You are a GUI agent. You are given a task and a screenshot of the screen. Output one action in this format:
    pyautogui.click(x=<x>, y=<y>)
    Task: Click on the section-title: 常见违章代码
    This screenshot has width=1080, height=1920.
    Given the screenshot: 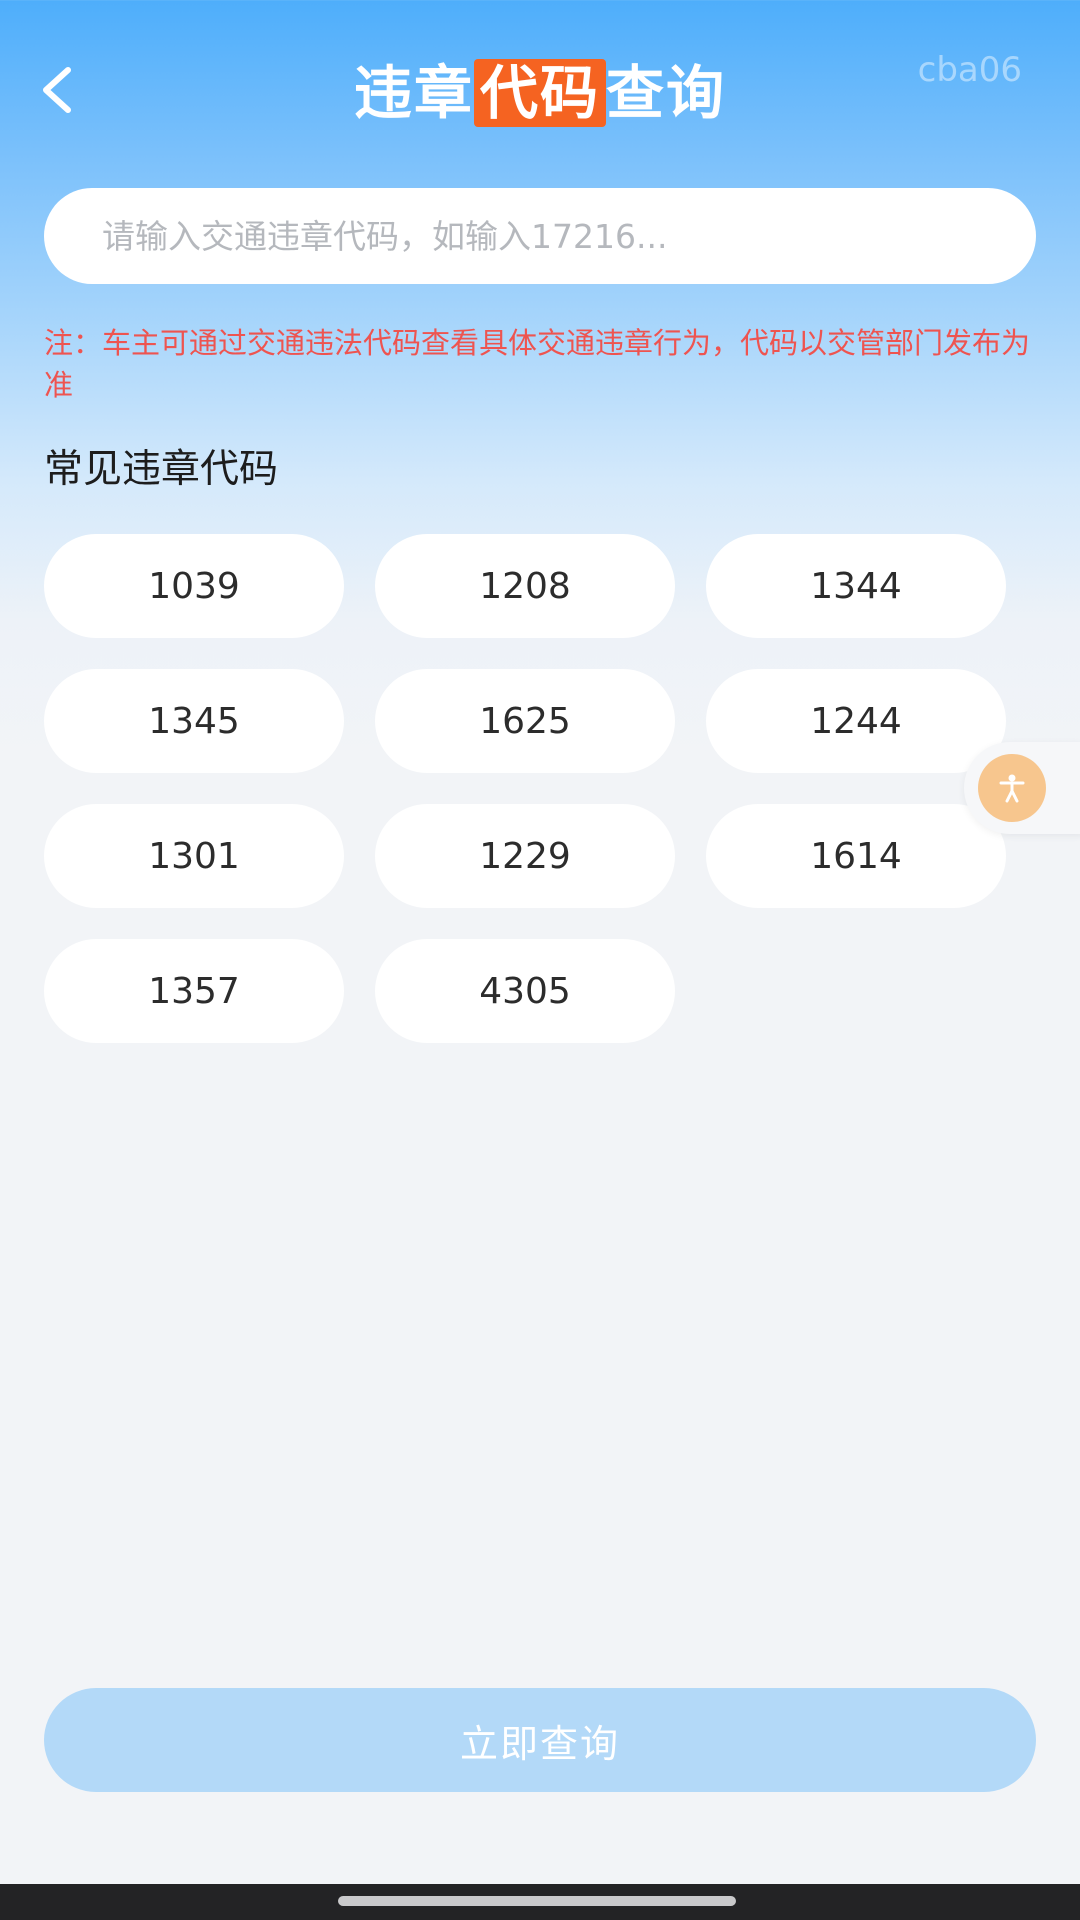 What is the action you would take?
    pyautogui.click(x=161, y=469)
    